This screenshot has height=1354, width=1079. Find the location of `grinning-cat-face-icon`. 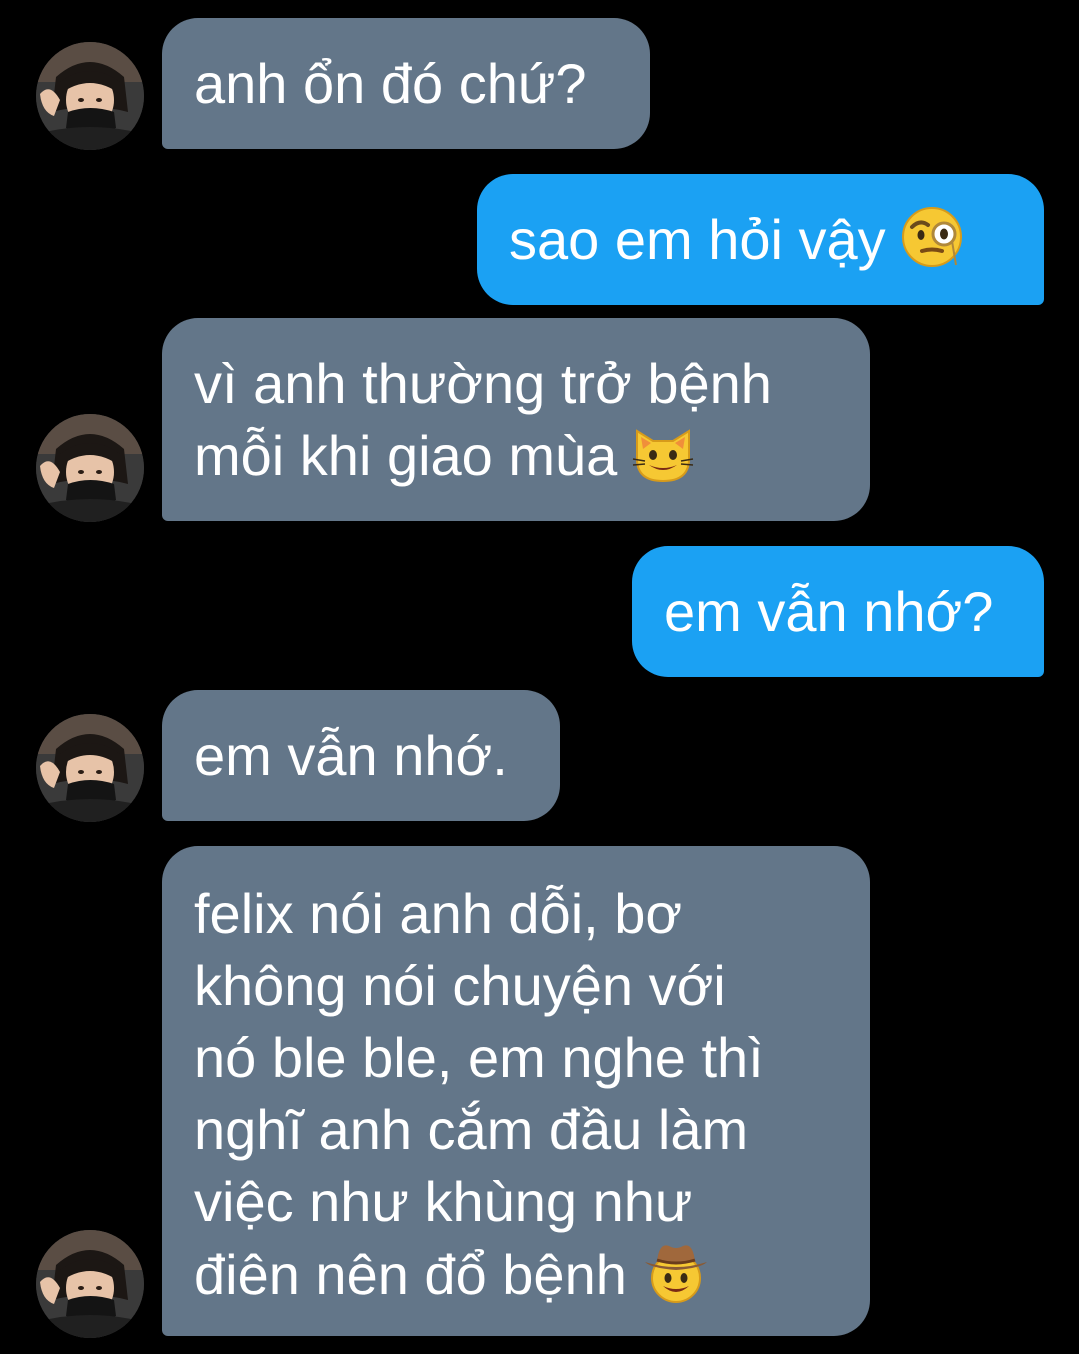

grinning-cat-face-icon is located at coordinates (663, 462).